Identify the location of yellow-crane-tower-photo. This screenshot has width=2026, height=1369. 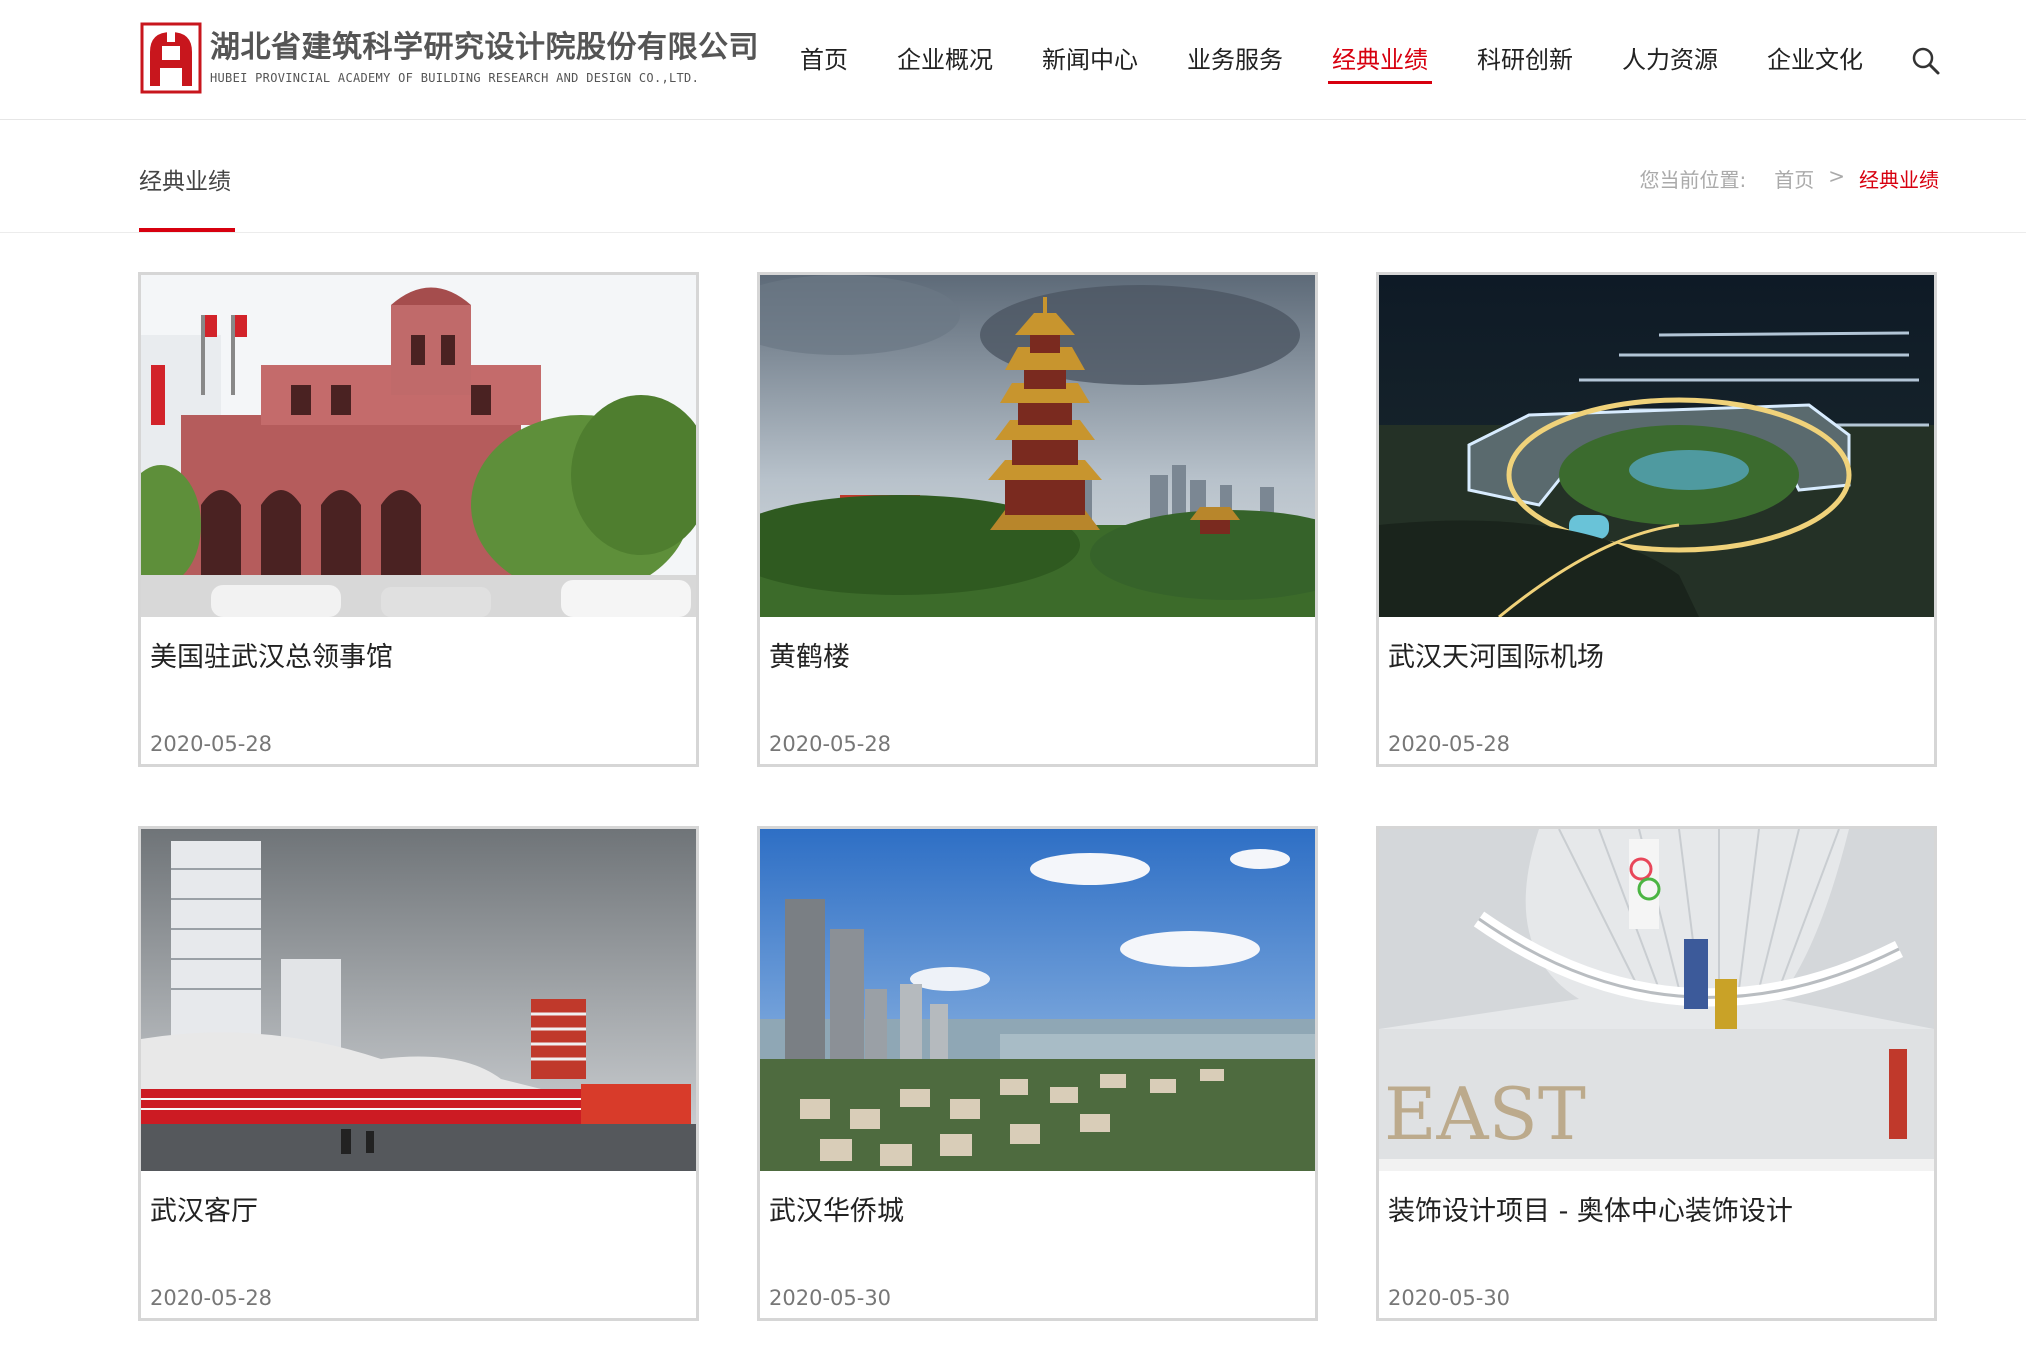
(1037, 446).